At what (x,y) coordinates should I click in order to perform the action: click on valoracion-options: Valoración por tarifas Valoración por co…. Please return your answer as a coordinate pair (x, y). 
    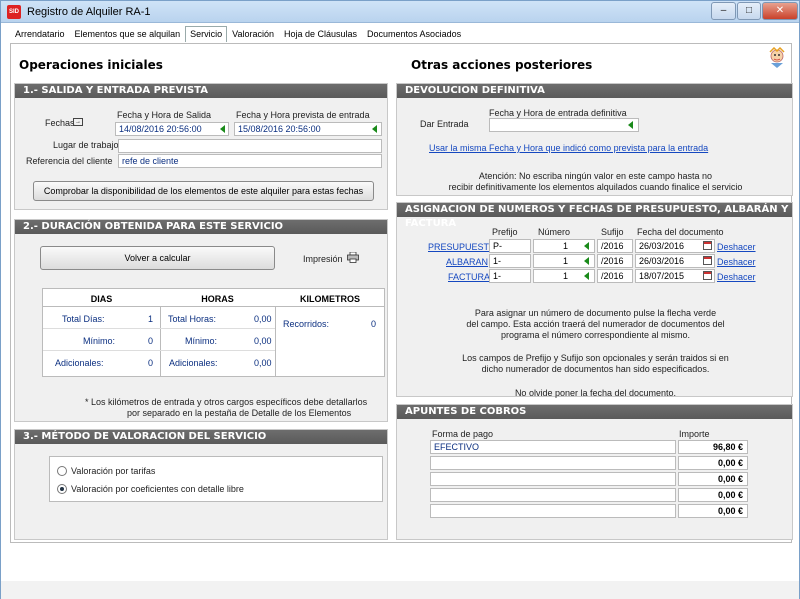
    Looking at the image, I should click on (216, 479).